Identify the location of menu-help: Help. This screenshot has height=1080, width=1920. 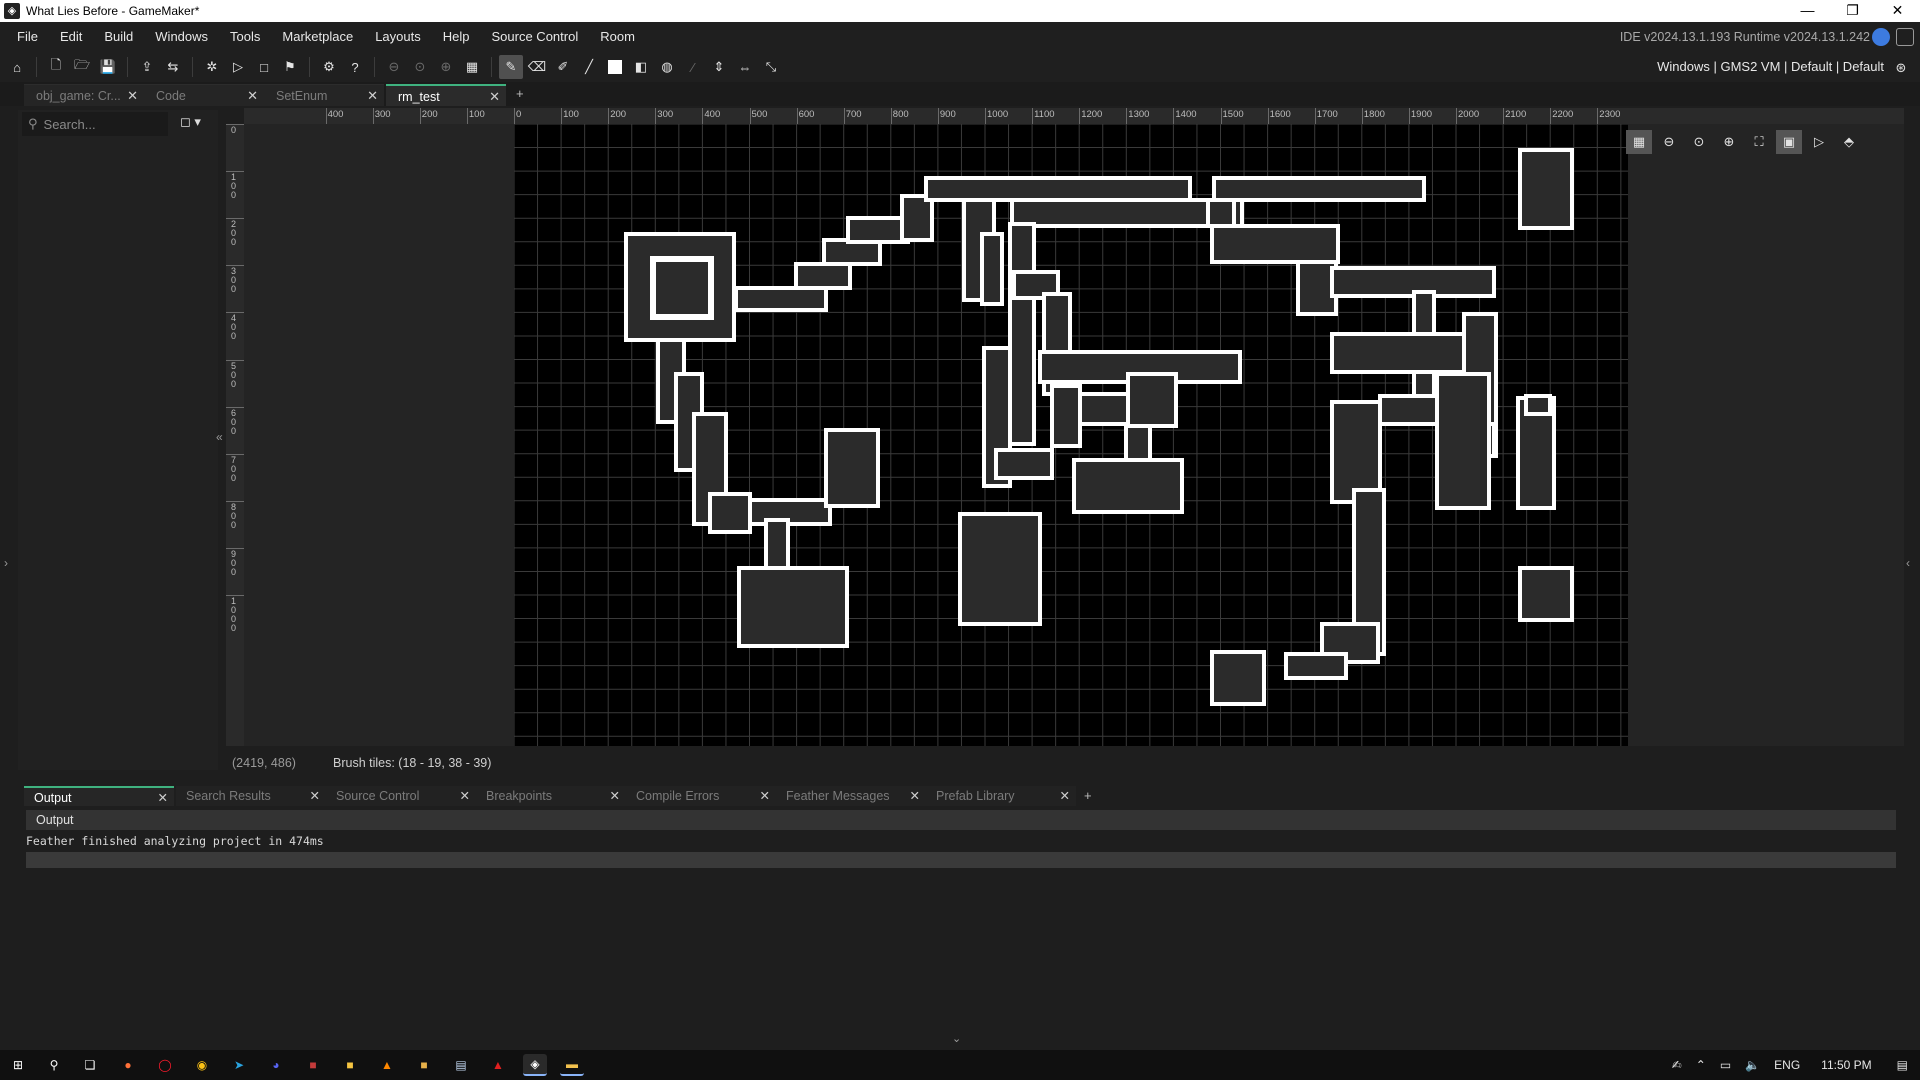
(456, 37).